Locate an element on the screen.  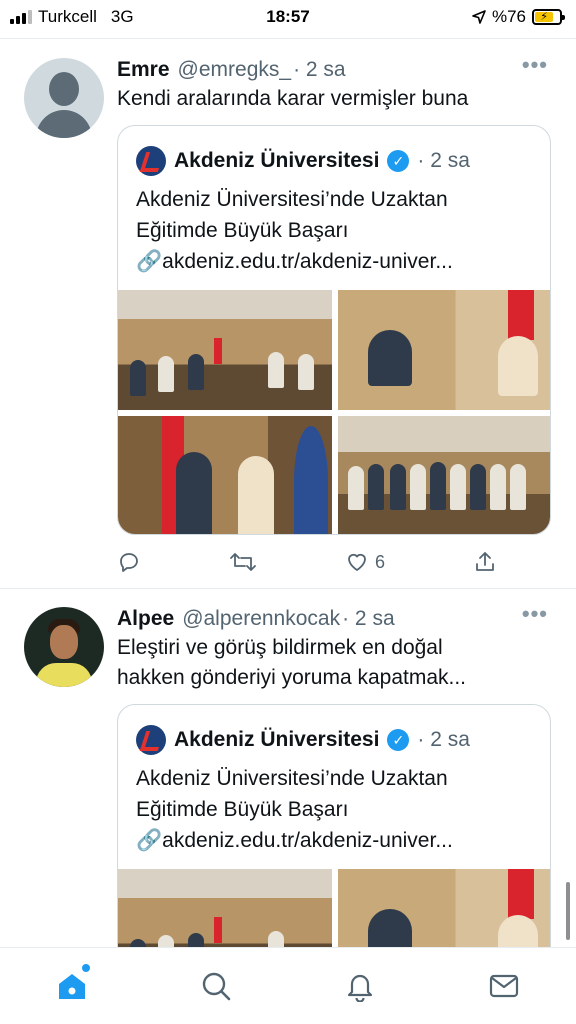
nav-home is located at coordinates (72, 985).